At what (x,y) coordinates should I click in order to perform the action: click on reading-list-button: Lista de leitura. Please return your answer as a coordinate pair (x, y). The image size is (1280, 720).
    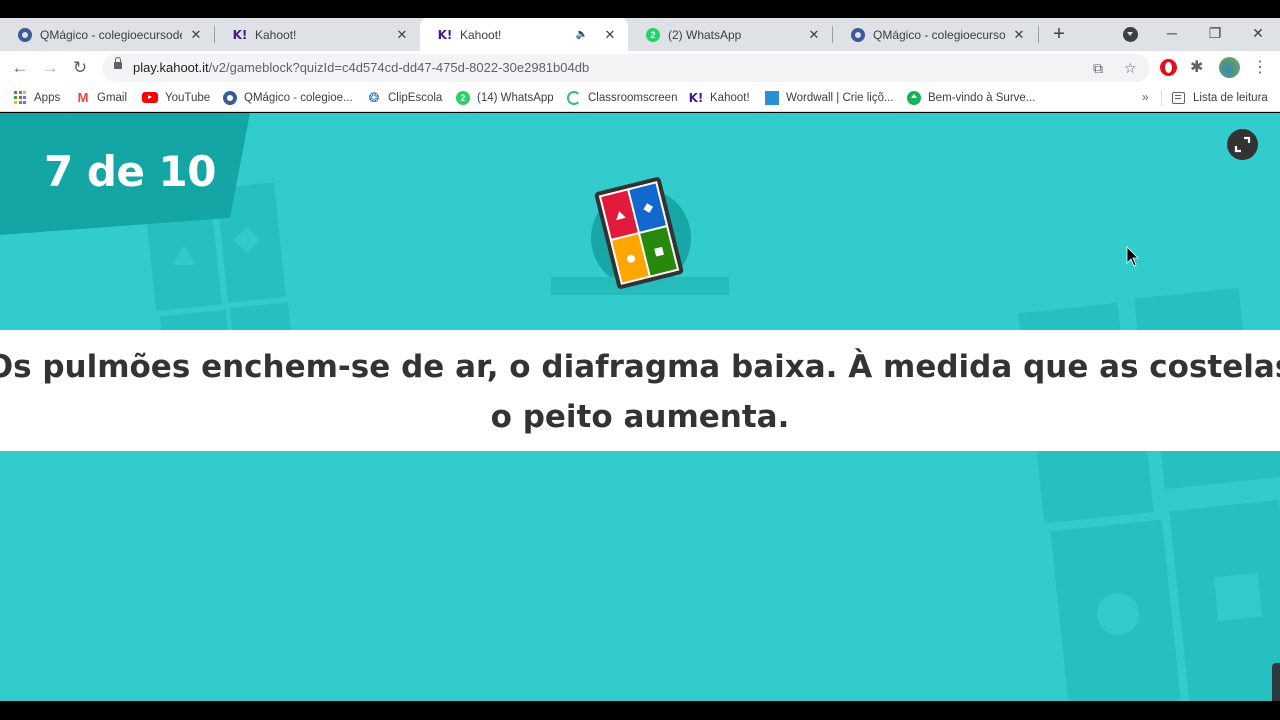
    Looking at the image, I should click on (1220, 97).